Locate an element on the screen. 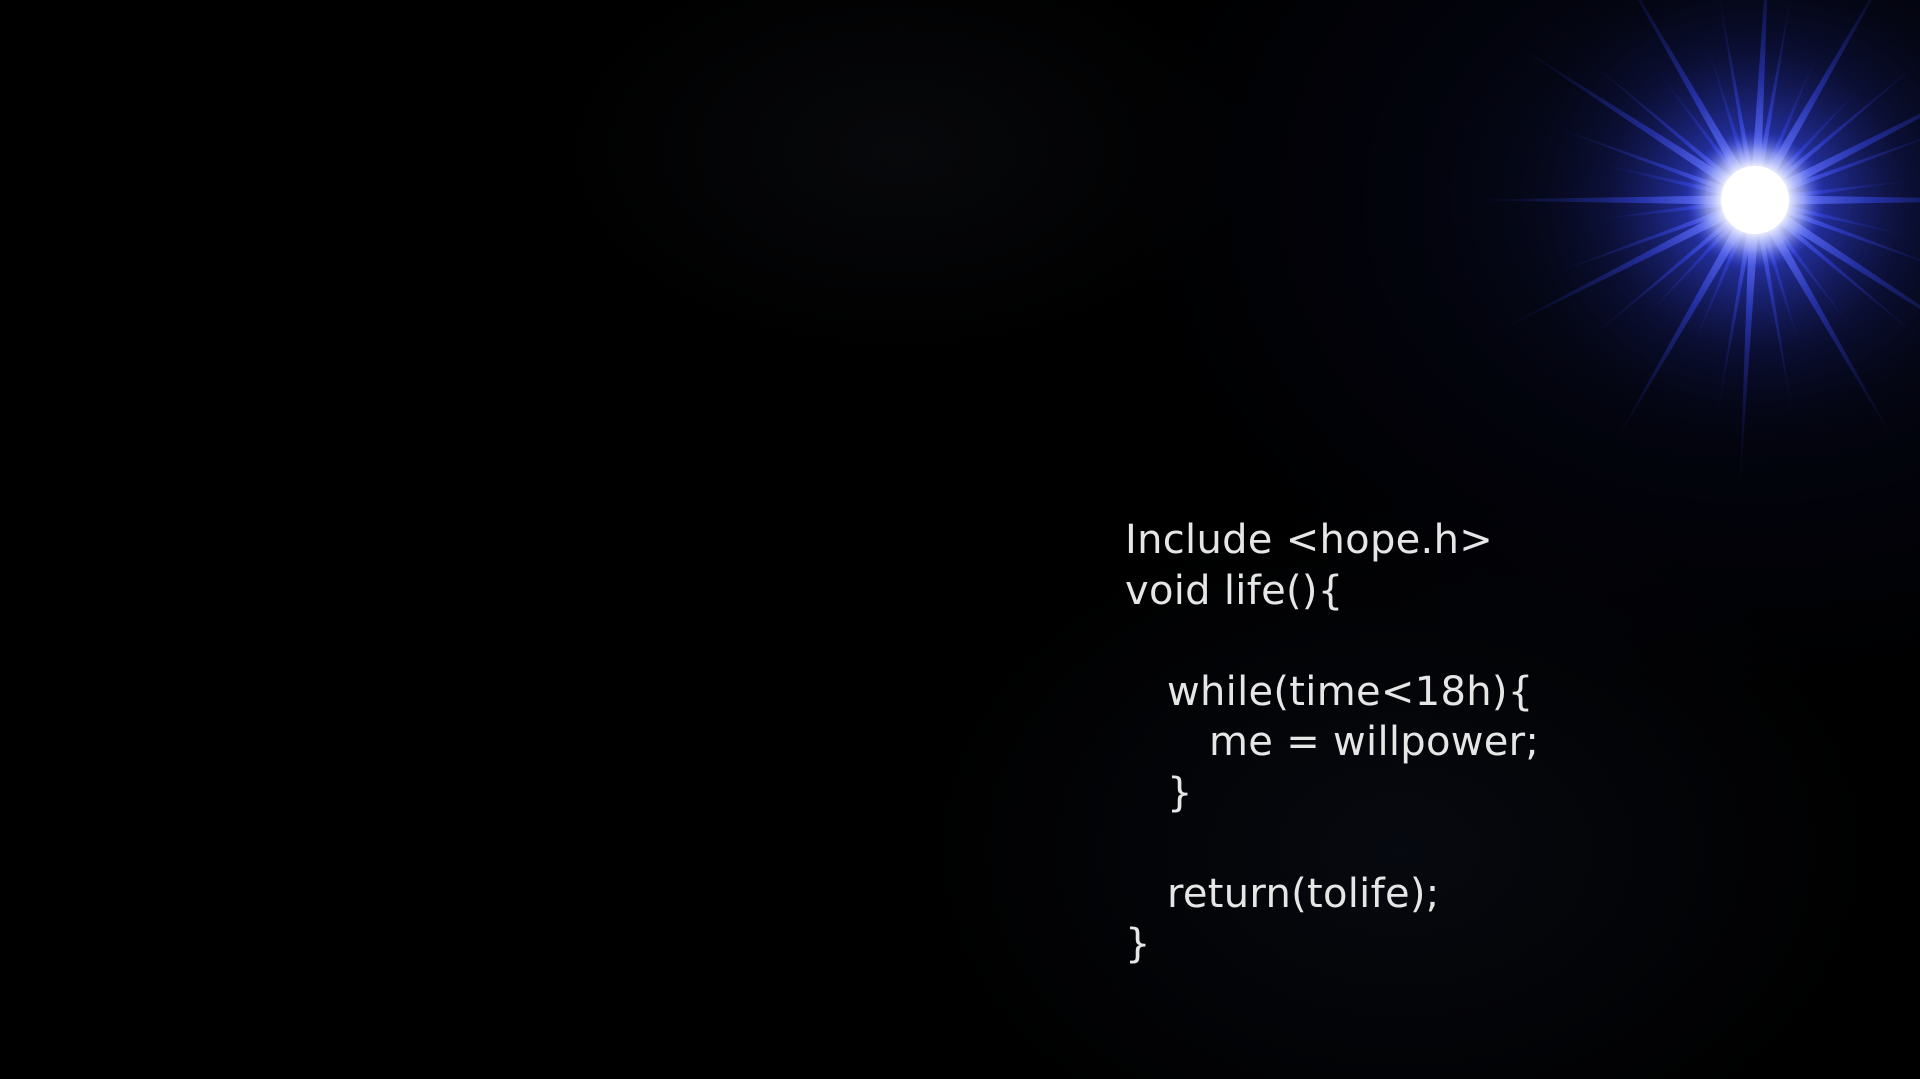 The width and height of the screenshot is (1920, 1079). star-flare-icon is located at coordinates (1687, 250).